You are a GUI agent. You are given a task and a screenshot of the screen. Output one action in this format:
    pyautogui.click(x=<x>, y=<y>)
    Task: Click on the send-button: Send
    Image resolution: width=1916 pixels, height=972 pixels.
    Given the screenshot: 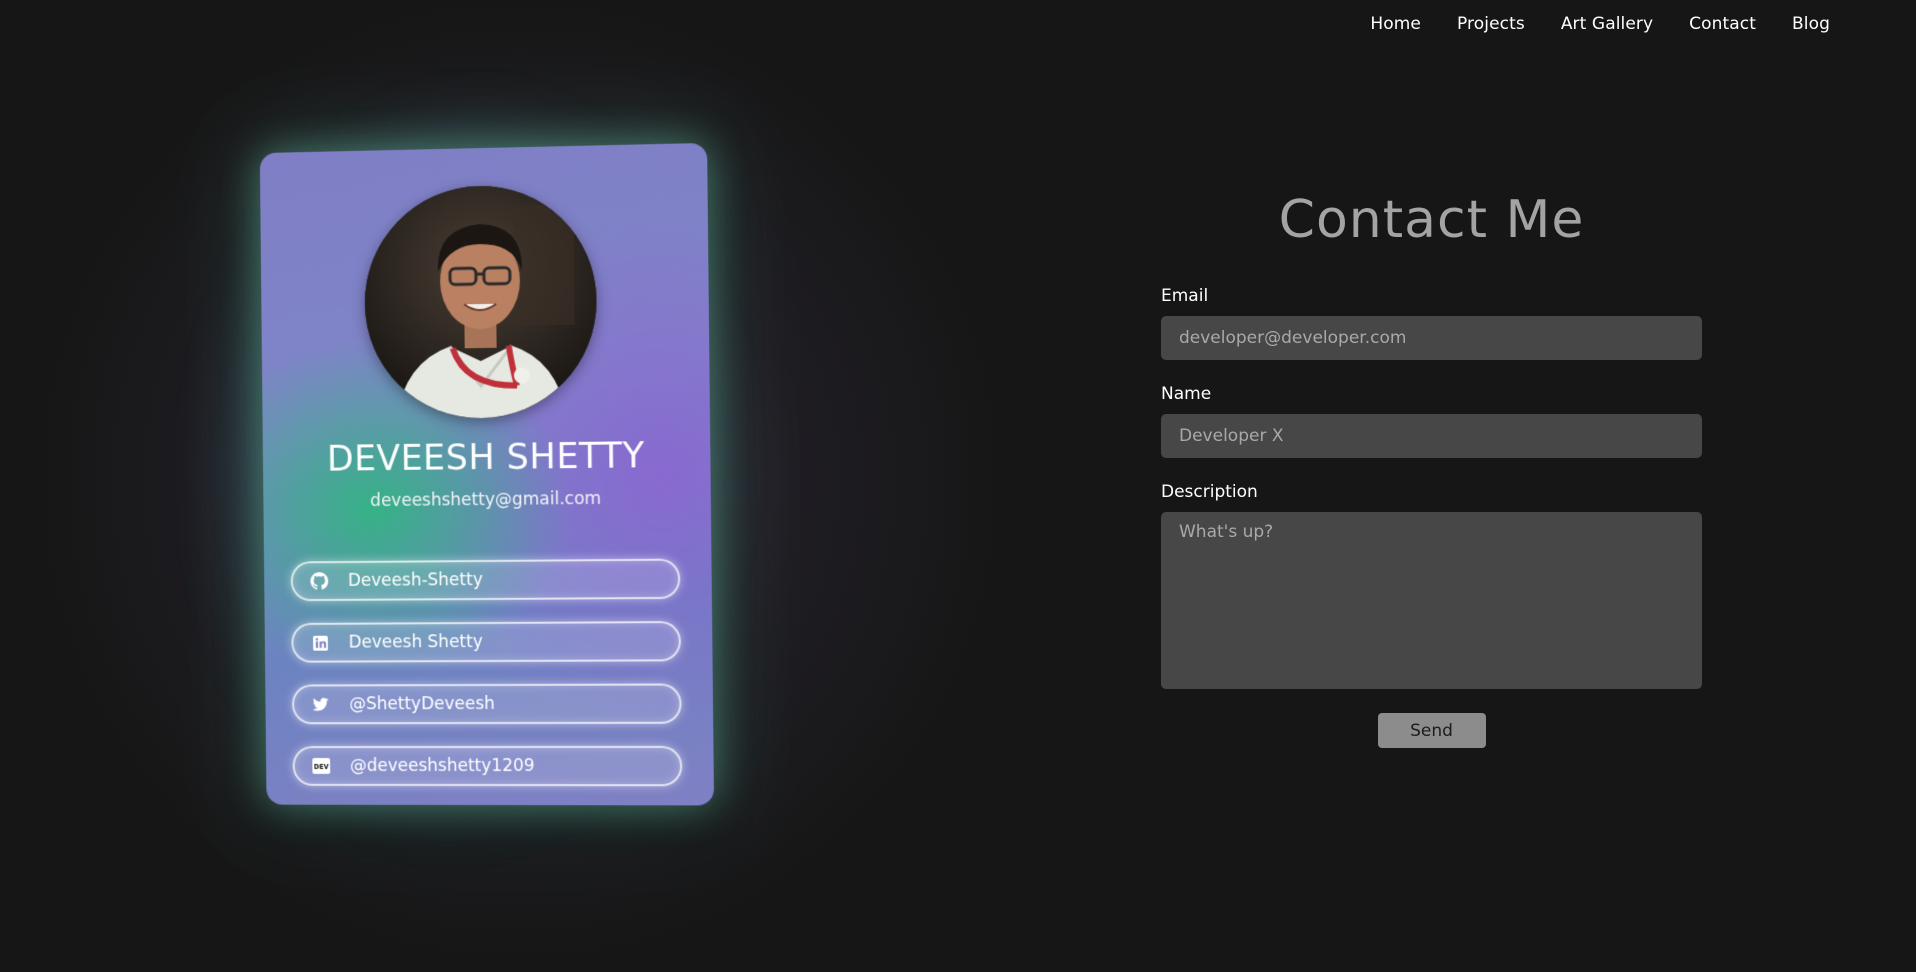 What is the action you would take?
    pyautogui.click(x=1431, y=730)
    